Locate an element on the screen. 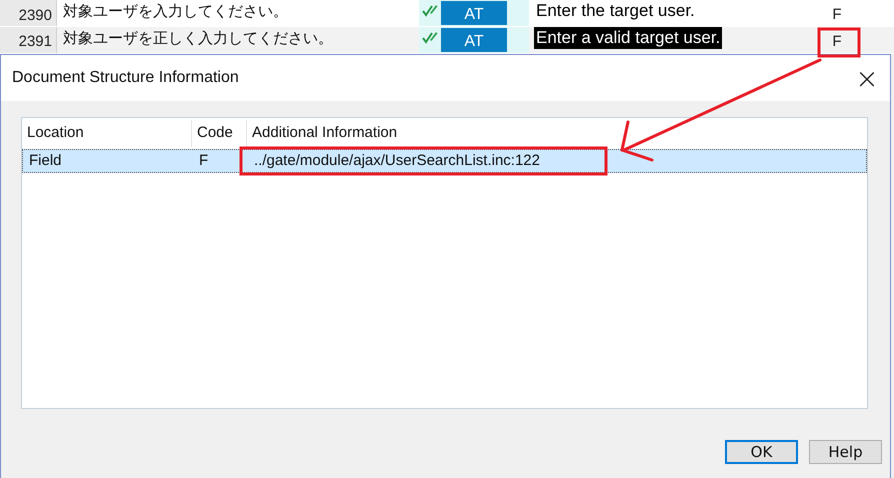 The image size is (894, 478). grid-row: 2391 対象ユーザを正しく入力してください。 AT Enter a valid target user. F is located at coordinates (447, 40).